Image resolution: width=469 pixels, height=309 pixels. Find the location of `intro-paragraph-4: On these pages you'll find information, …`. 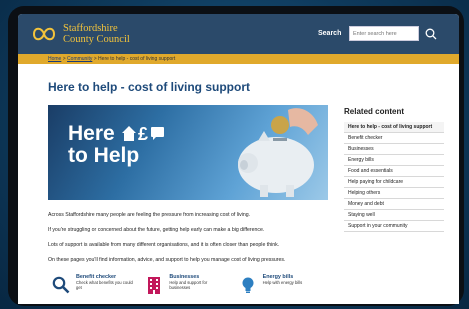

intro-paragraph-4: On these pages you'll find information, … is located at coordinates (167, 260).